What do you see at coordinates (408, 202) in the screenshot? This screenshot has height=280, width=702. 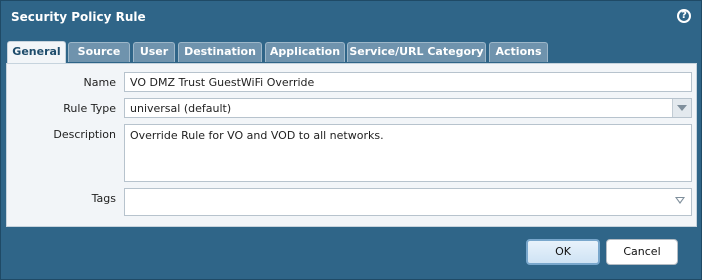 I see `tags-field` at bounding box center [408, 202].